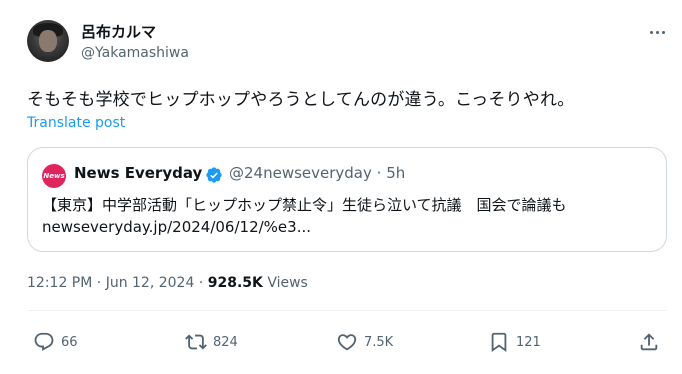 This screenshot has width=682, height=374. I want to click on post-date: Jun 12, 2024, so click(150, 283).